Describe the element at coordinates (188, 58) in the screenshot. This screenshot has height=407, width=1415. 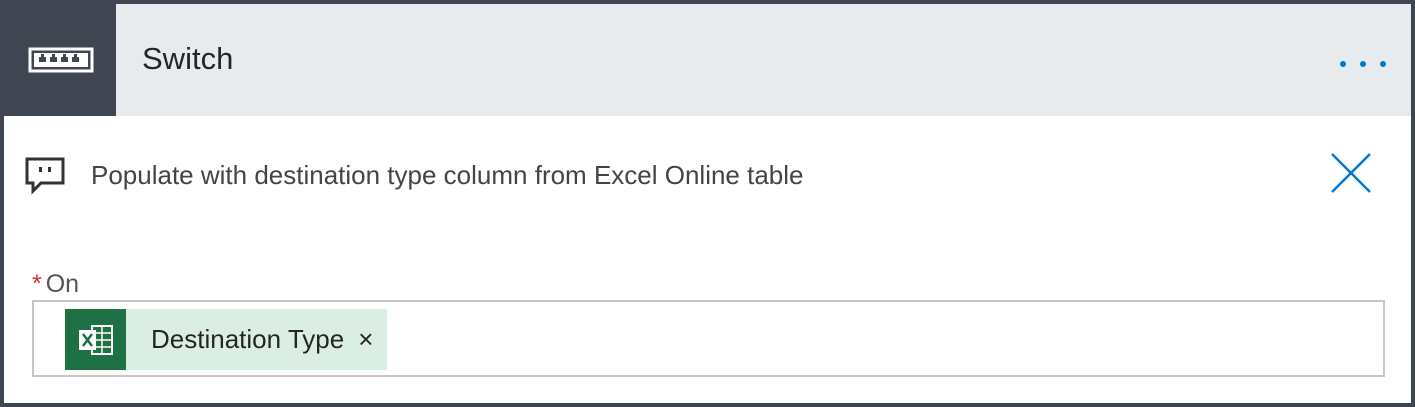
I see `card-title: Switch` at that location.